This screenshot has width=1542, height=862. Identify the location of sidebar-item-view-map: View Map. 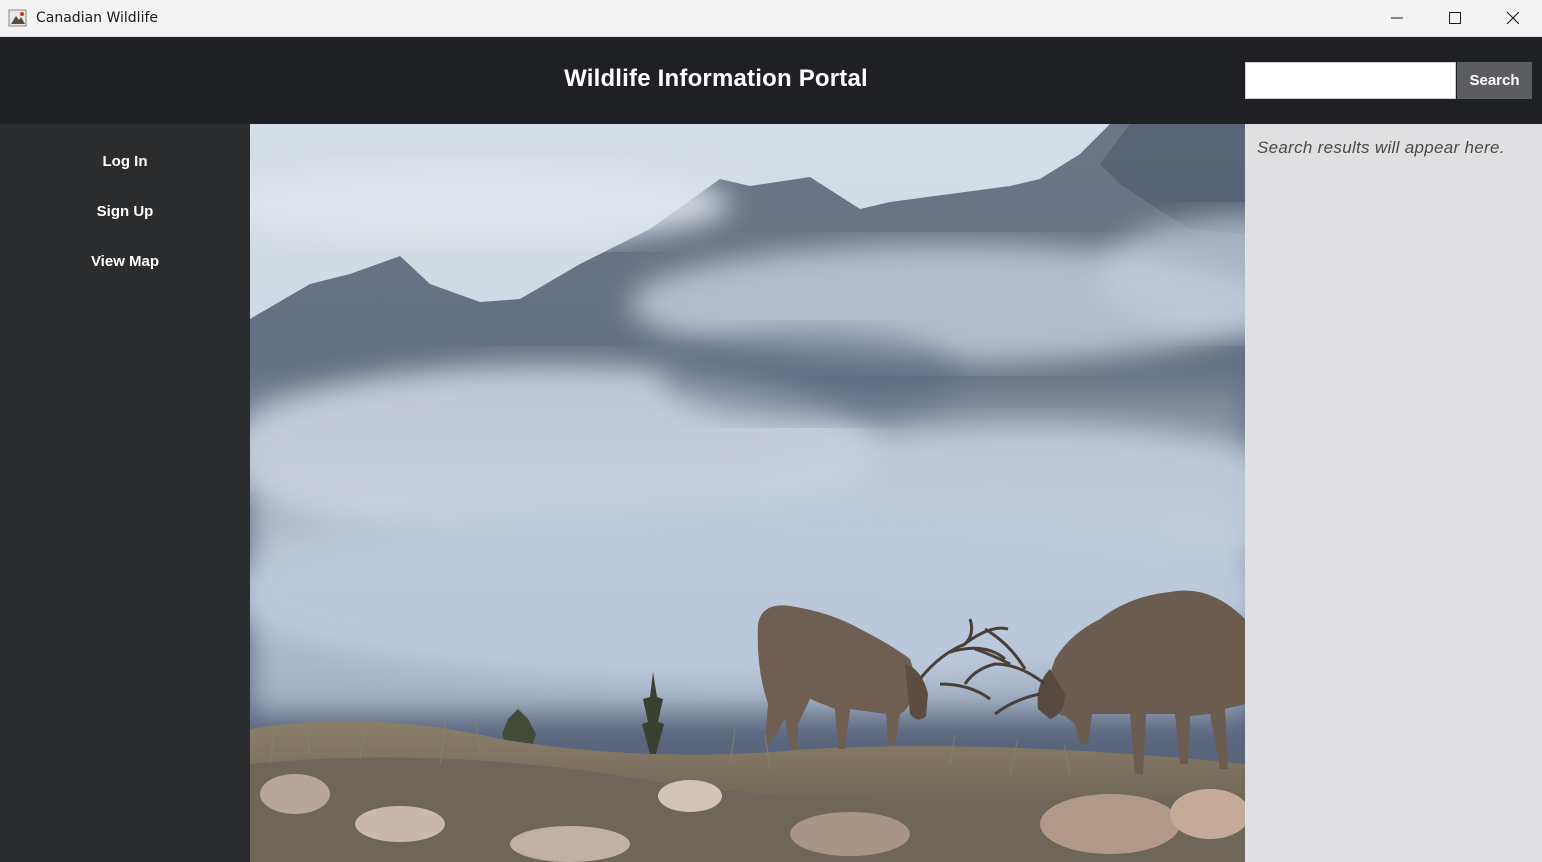
(125, 261).